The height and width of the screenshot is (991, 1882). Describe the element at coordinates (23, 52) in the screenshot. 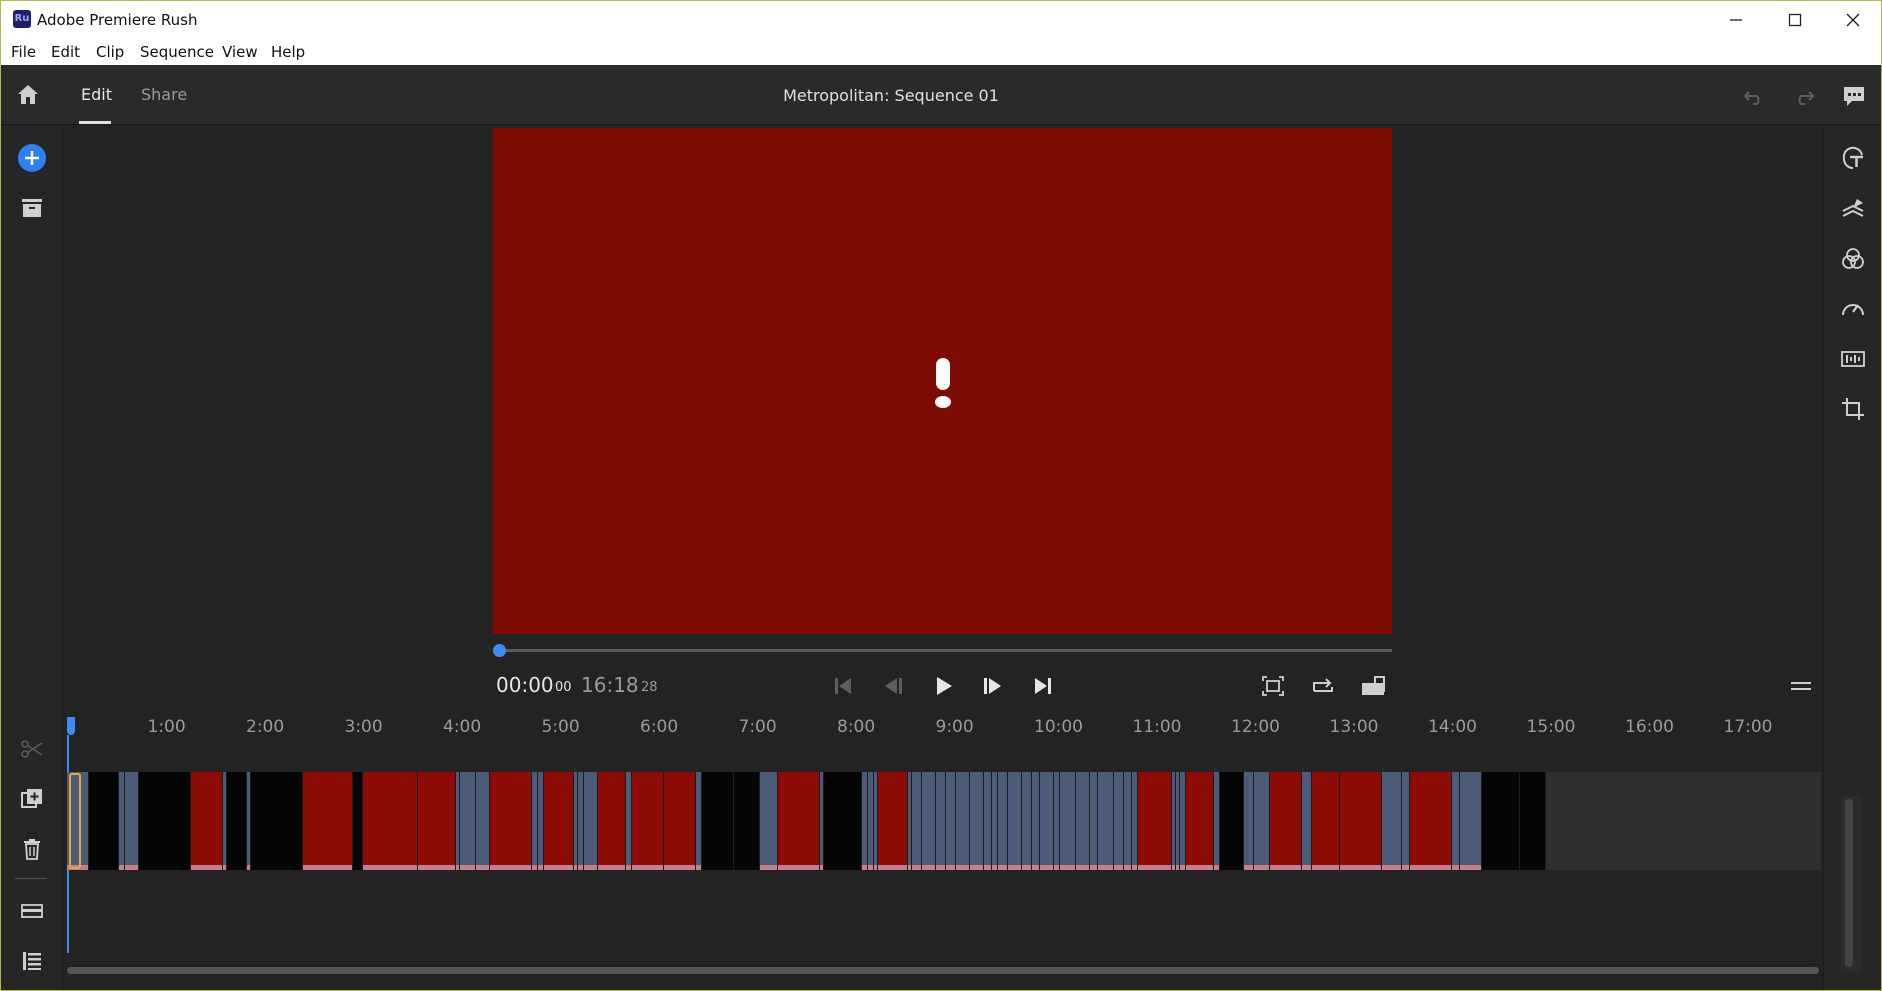

I see `menu-file: File` at that location.